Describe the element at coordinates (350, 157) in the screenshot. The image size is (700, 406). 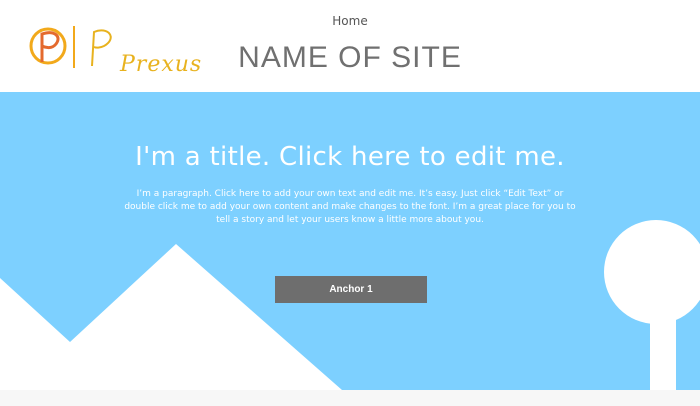
I see `hero-title: I'm a title. Click here to edit me.` at that location.